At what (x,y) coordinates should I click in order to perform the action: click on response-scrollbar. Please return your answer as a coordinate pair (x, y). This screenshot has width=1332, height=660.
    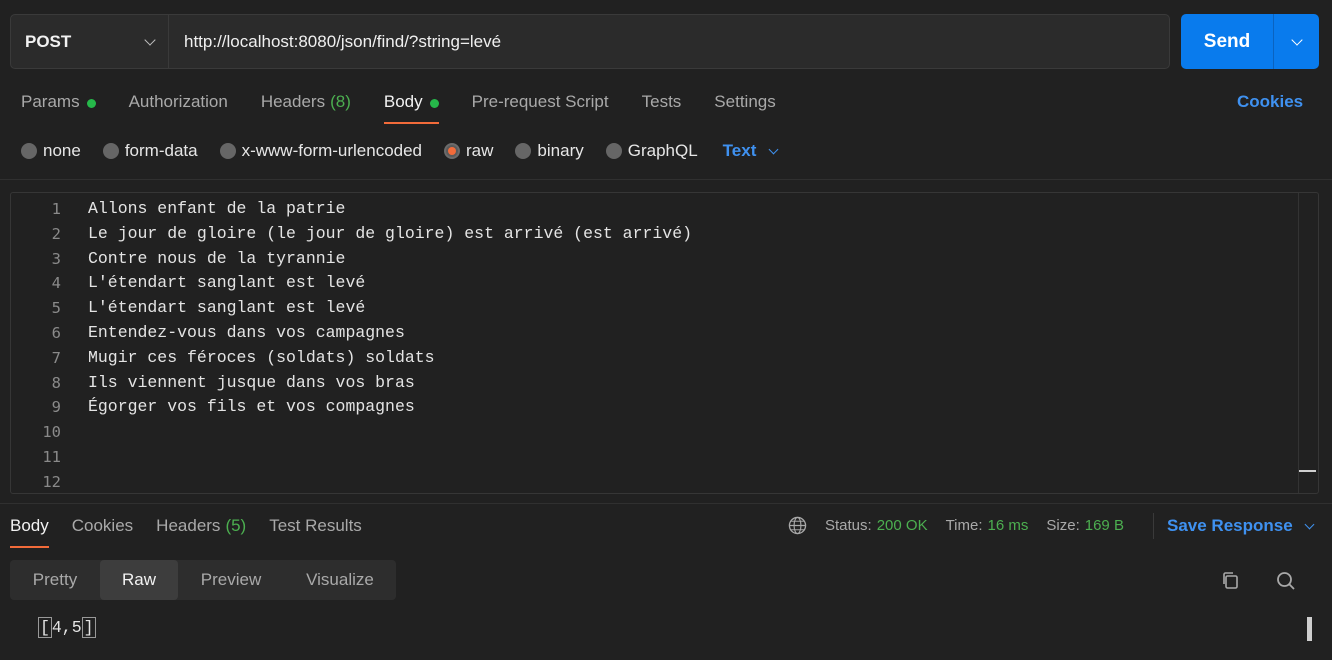
    Looking at the image, I should click on (1309, 629).